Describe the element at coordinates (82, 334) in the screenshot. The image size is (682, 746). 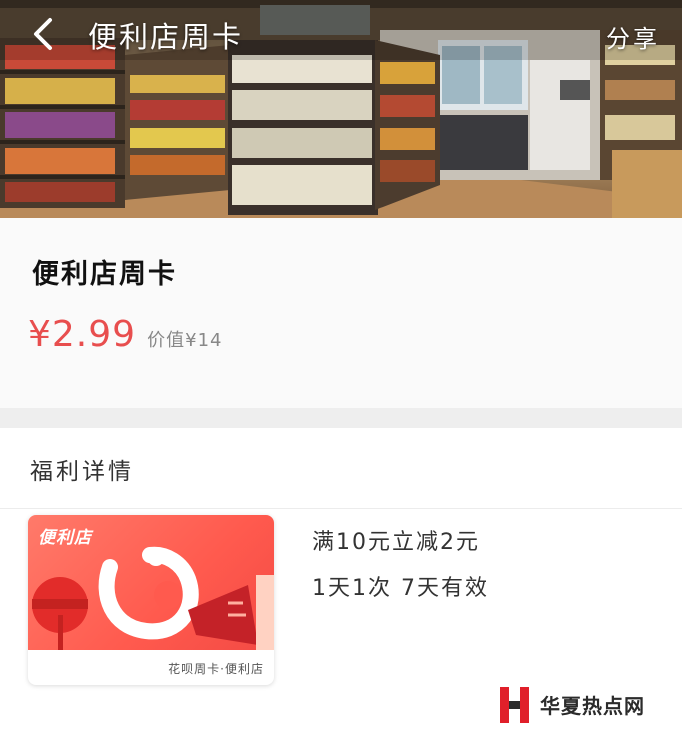
I see `current-price: ¥2.99` at that location.